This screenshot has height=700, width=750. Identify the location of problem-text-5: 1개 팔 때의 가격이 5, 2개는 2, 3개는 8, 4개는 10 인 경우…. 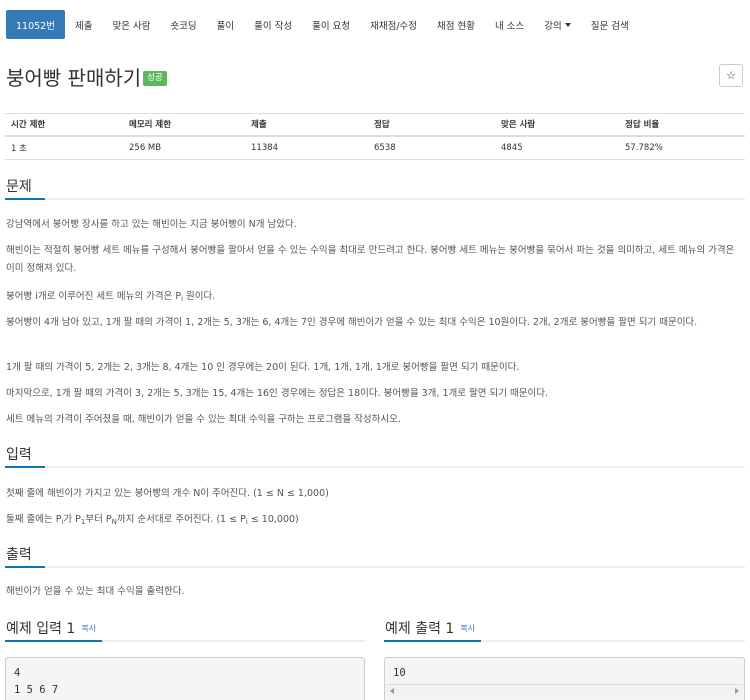
(263, 367).